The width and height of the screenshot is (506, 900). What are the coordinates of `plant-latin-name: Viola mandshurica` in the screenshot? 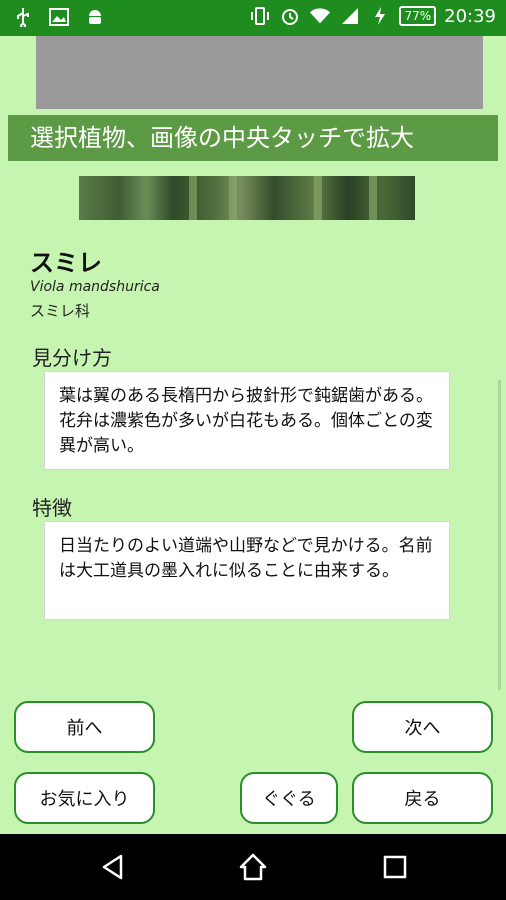 It's located at (95, 287).